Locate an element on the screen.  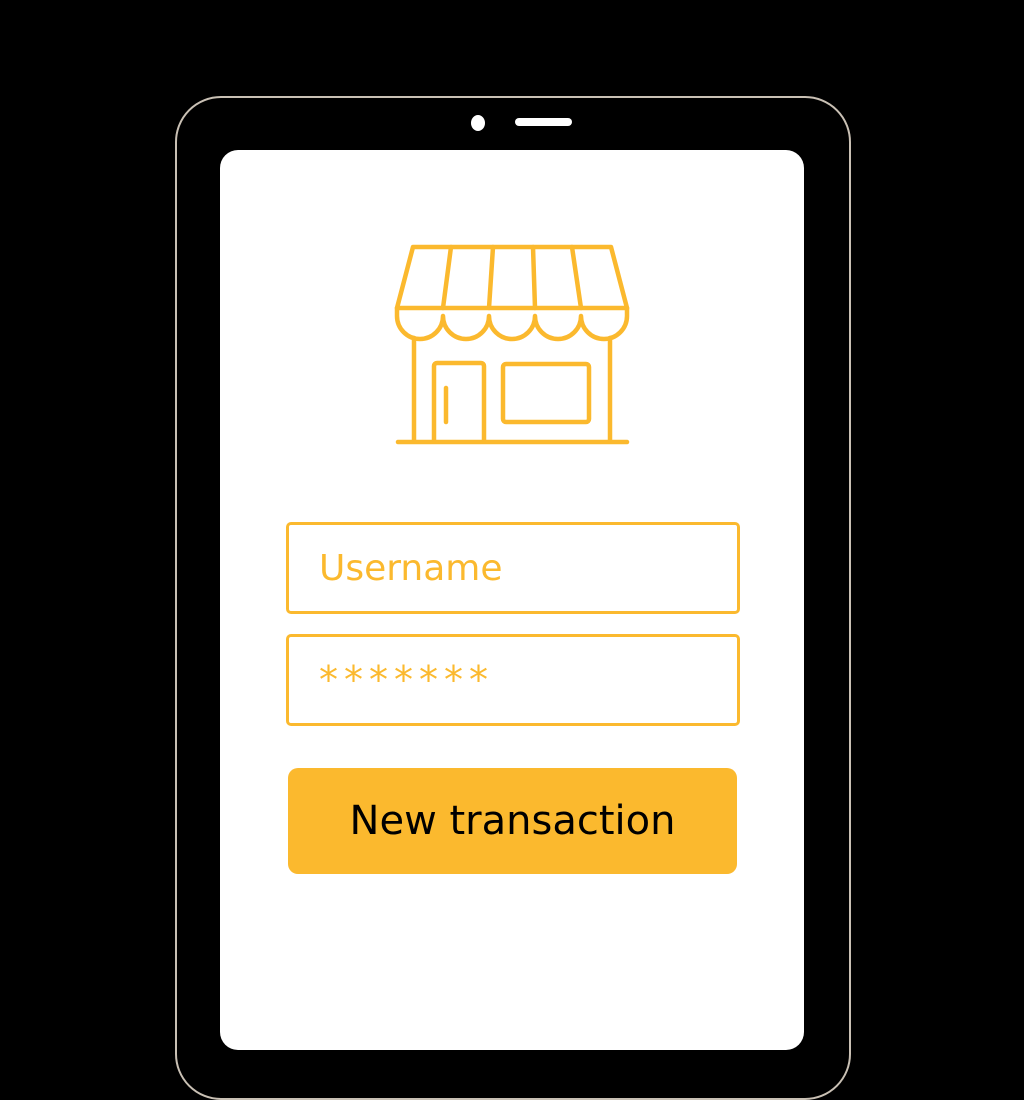
storefront-icon is located at coordinates (512, 344).